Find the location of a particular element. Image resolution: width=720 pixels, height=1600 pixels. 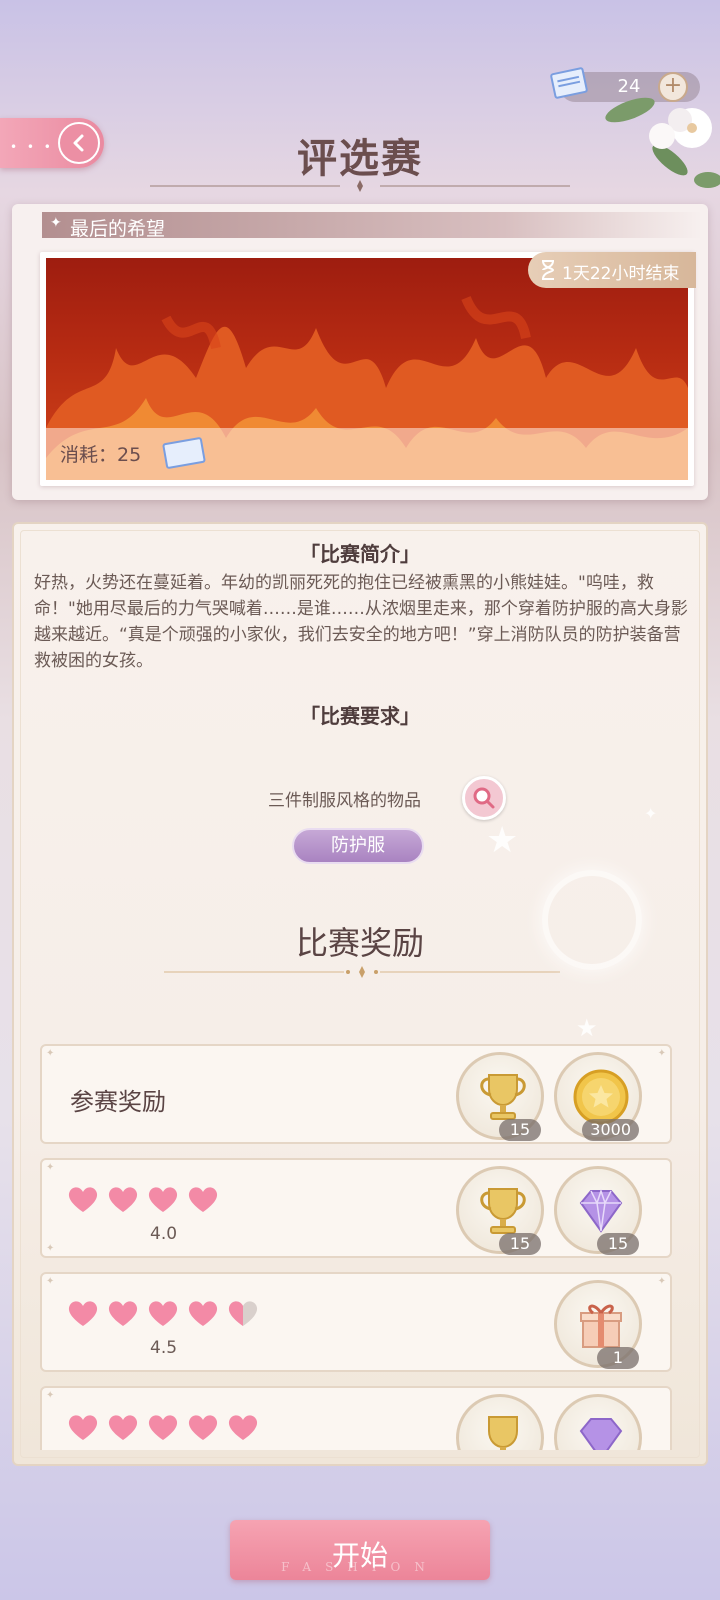

fire-banner-image: 消耗：25 is located at coordinates (367, 369).